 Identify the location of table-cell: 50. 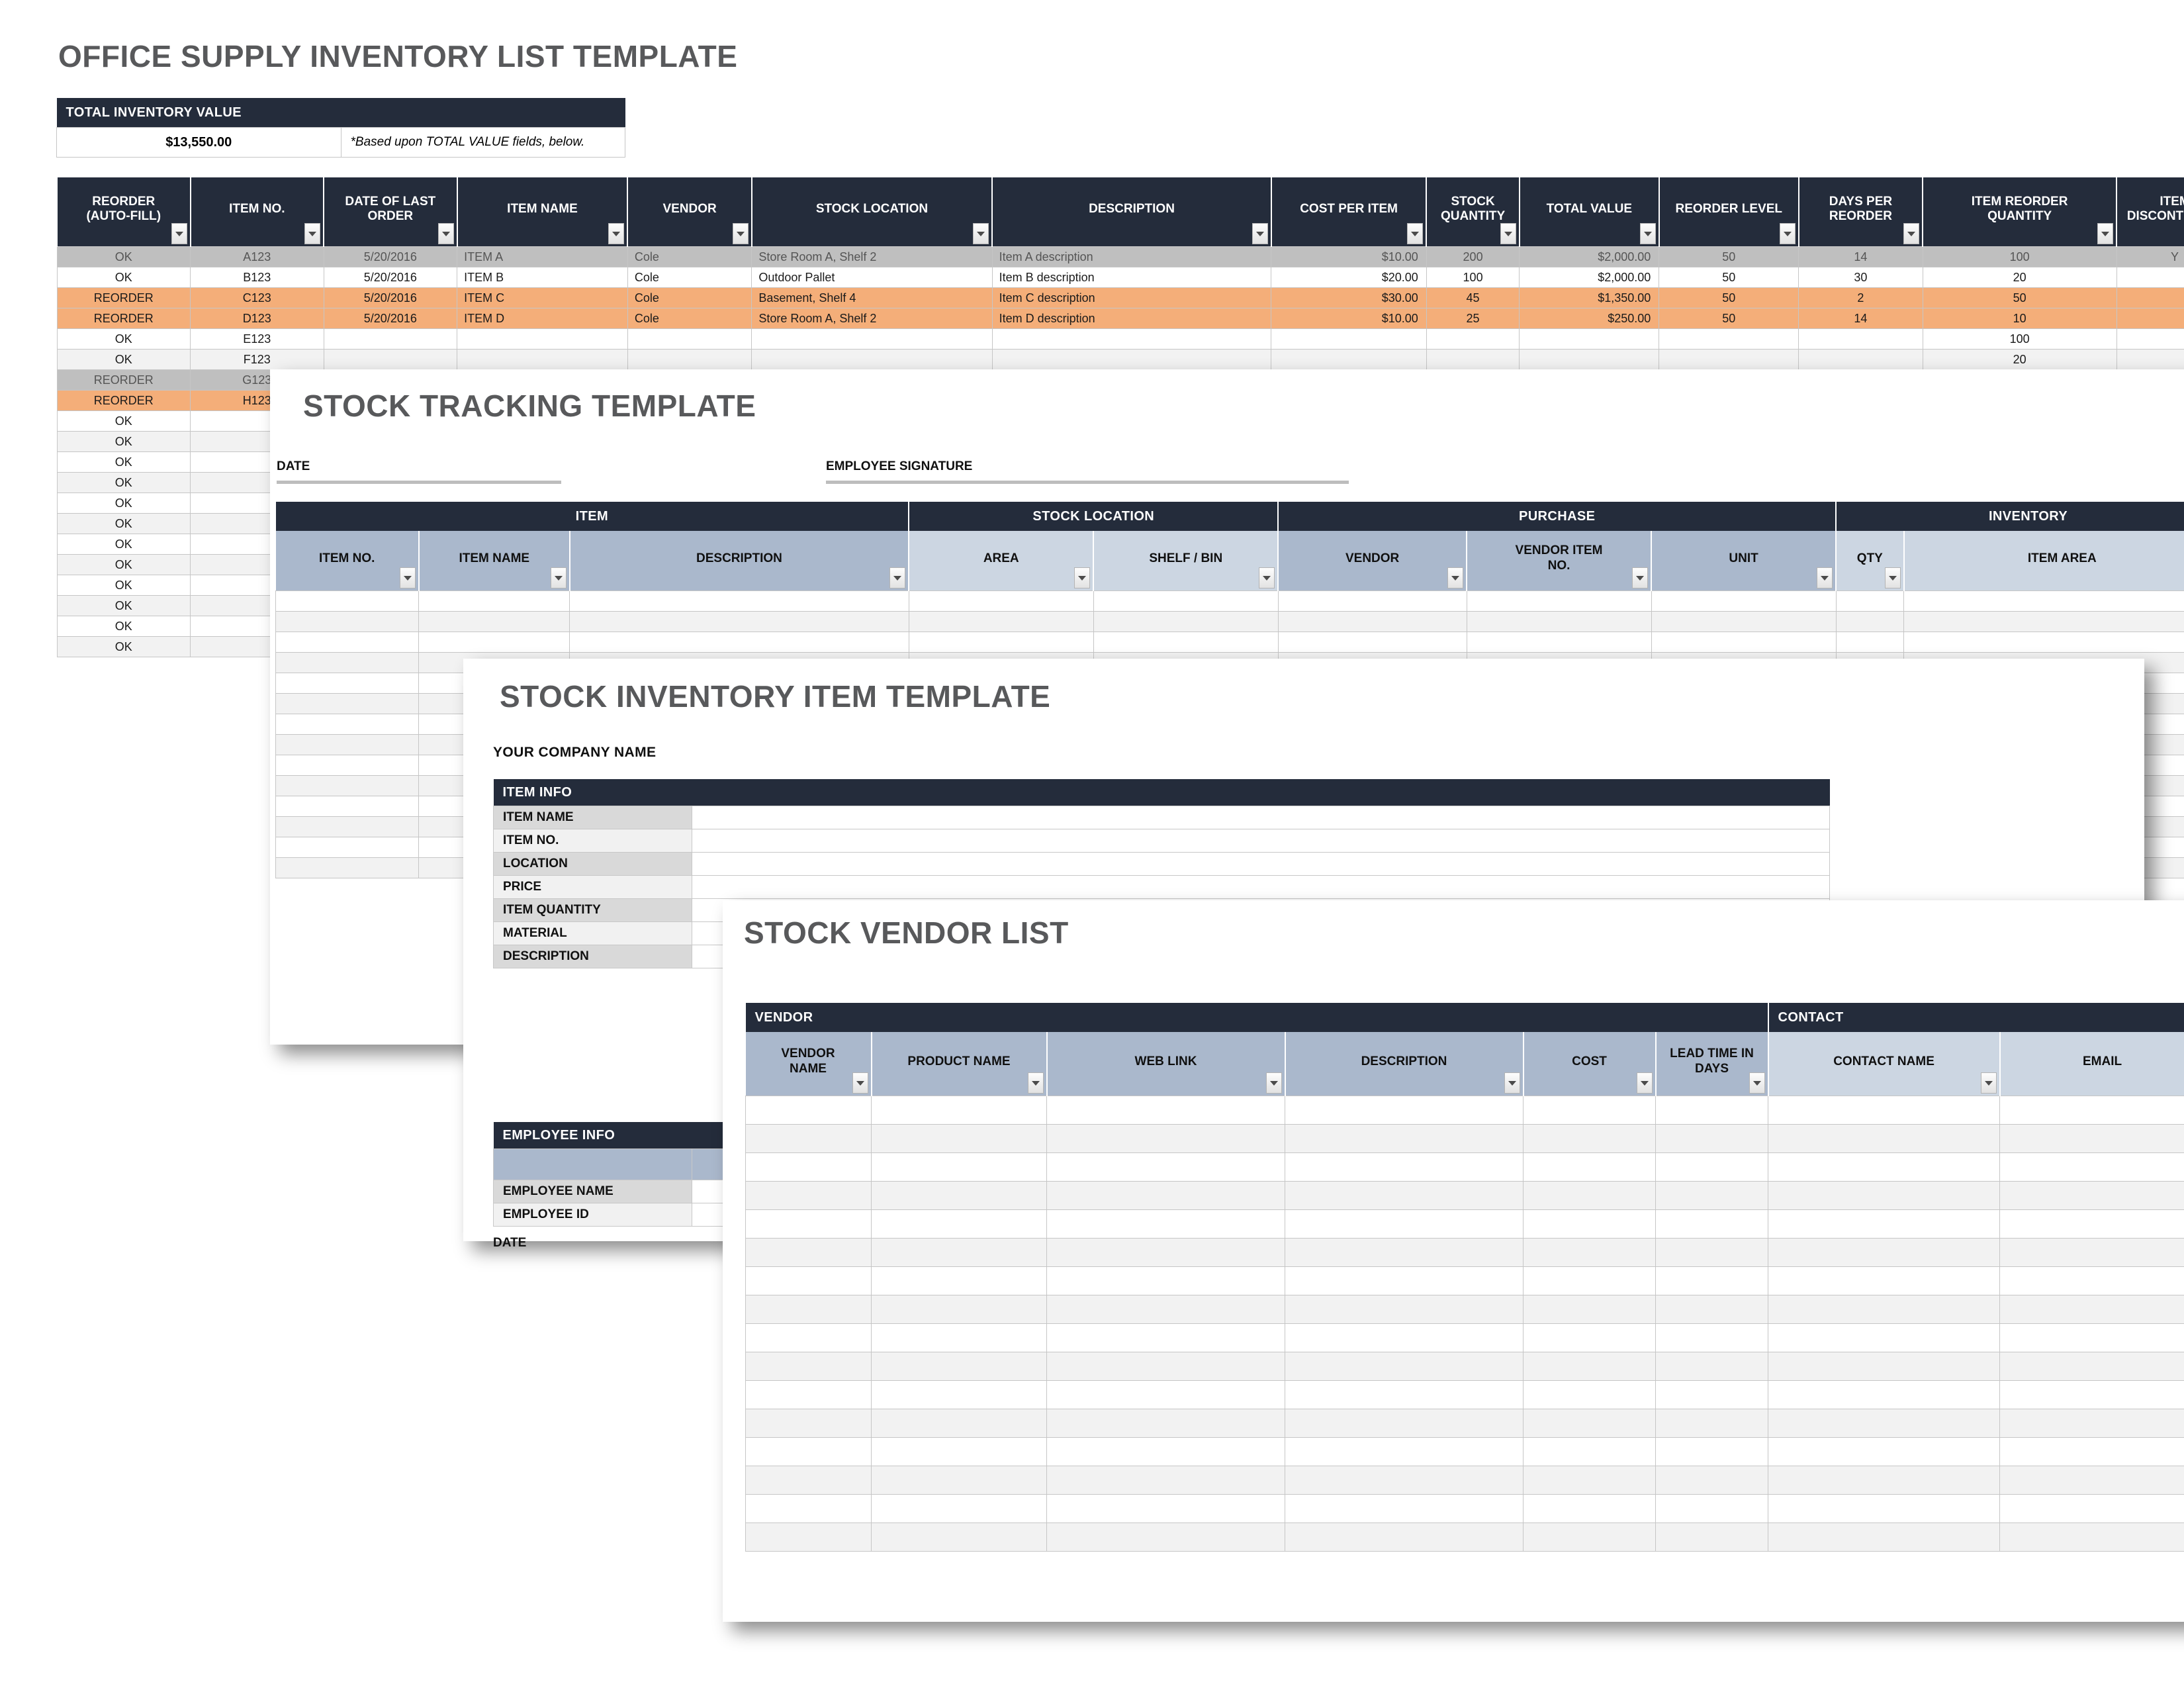
(1729, 297).